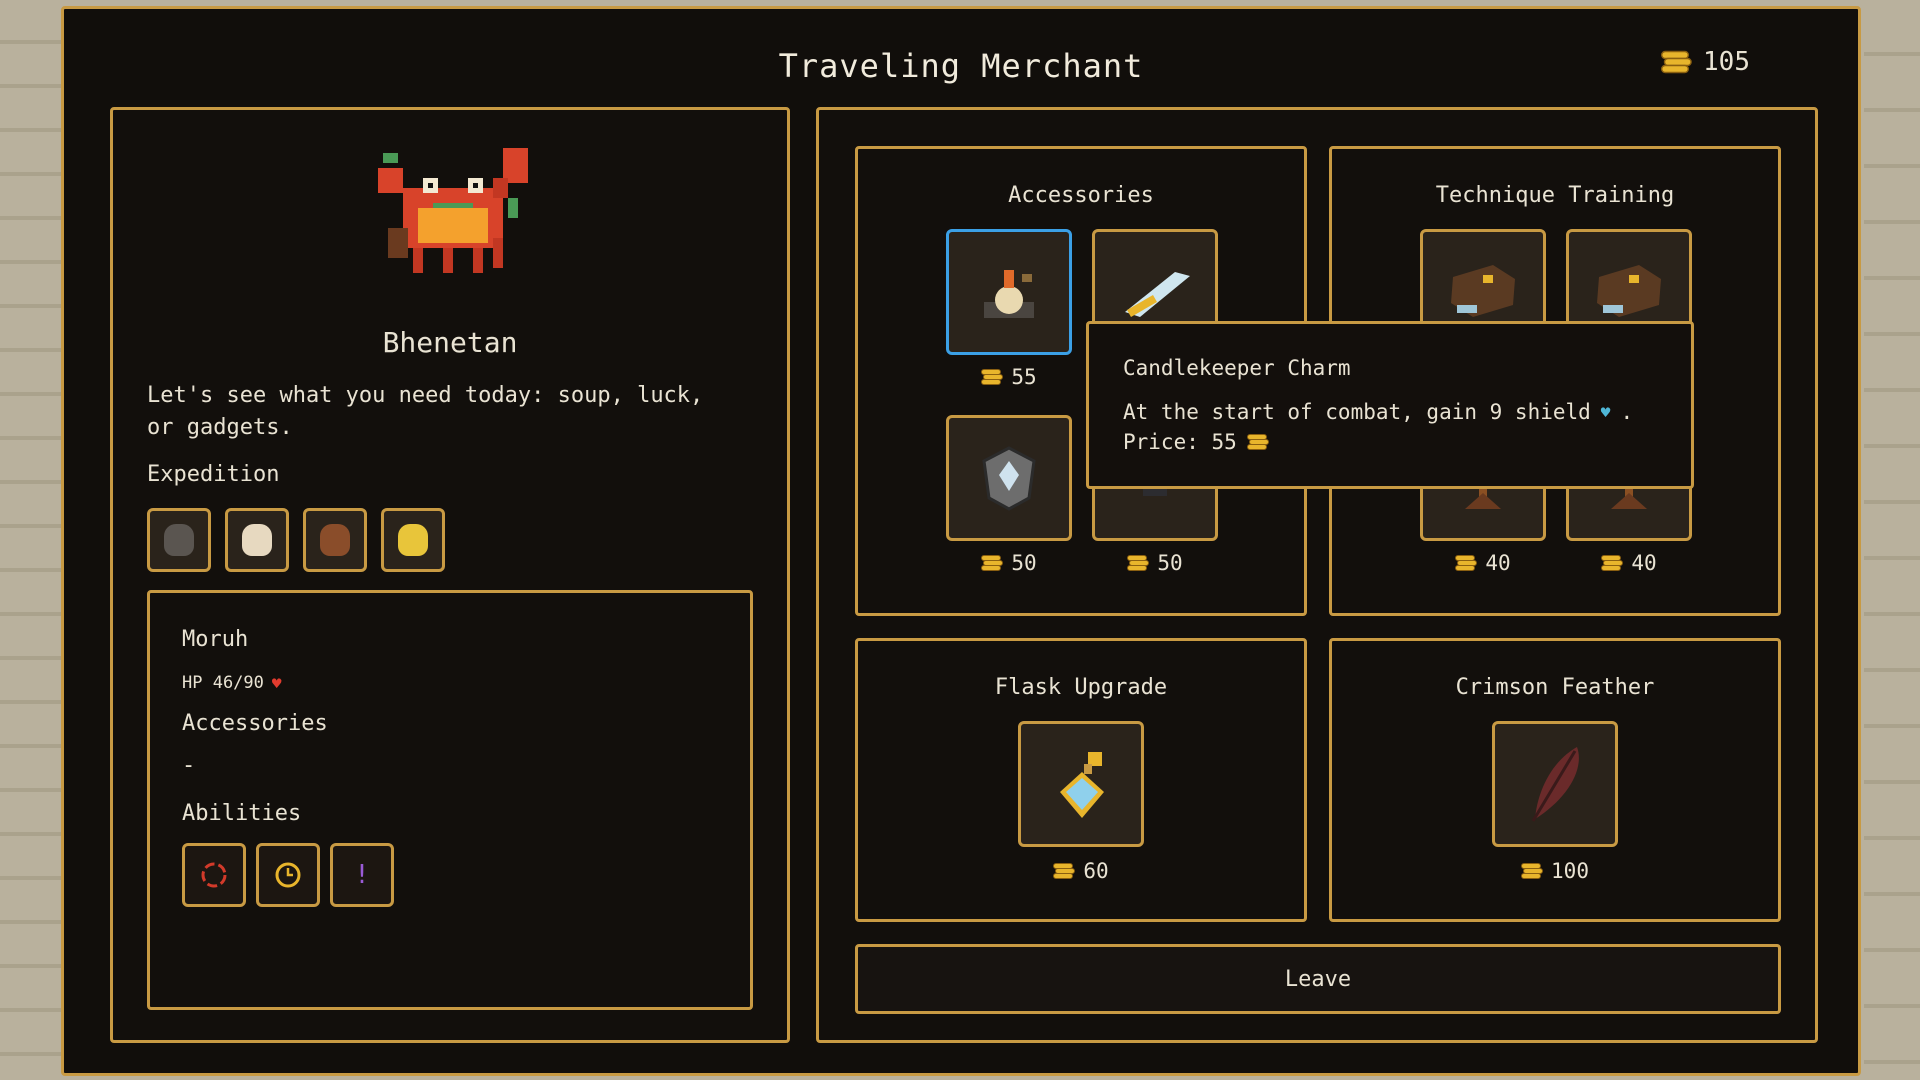  I want to click on party-slot-pale-hero, so click(257, 540).